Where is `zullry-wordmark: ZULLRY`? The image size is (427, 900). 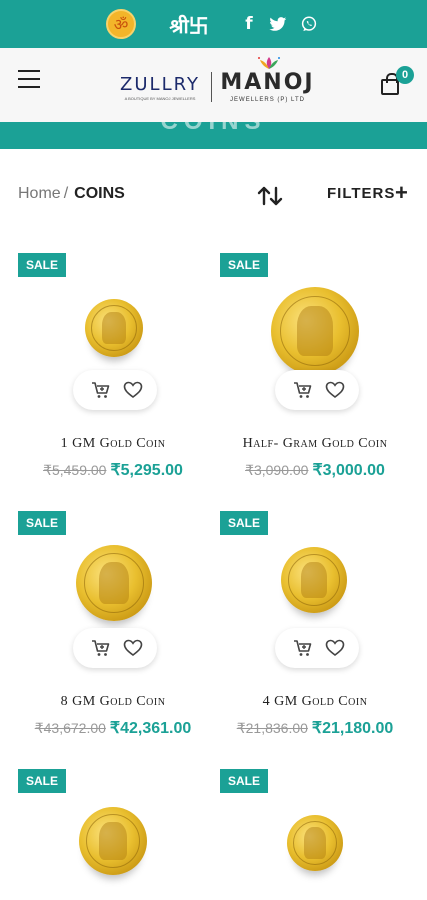 zullry-wordmark: ZULLRY is located at coordinates (160, 84).